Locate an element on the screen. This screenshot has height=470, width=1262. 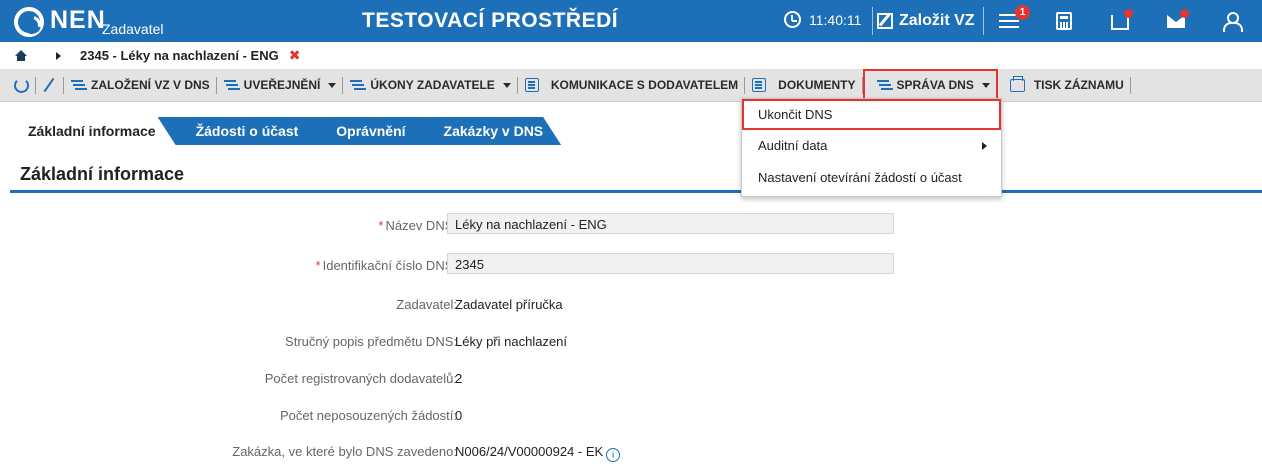
user-icon is located at coordinates (1233, 22).